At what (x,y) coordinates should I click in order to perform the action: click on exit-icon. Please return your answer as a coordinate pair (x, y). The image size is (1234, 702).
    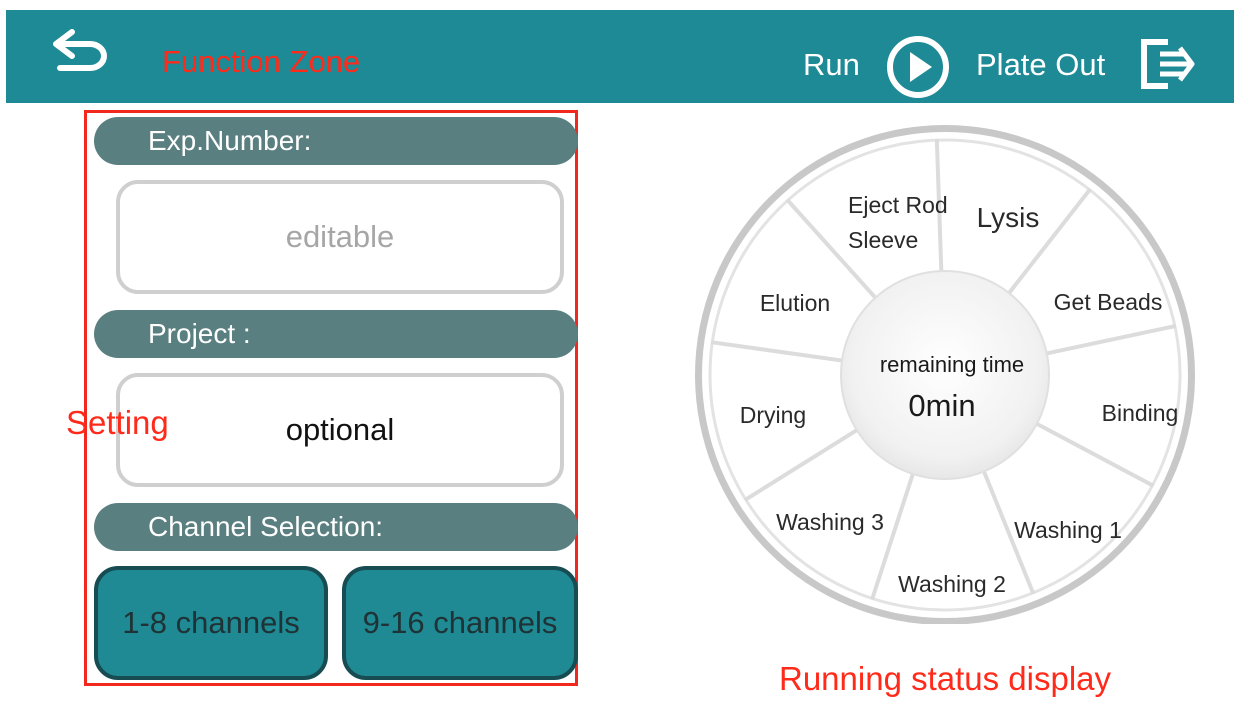
    Looking at the image, I should click on (1167, 64).